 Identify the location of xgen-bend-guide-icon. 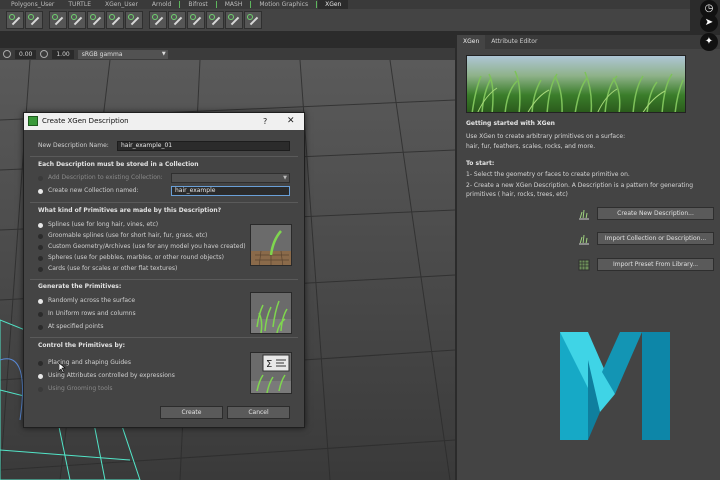
(115, 20).